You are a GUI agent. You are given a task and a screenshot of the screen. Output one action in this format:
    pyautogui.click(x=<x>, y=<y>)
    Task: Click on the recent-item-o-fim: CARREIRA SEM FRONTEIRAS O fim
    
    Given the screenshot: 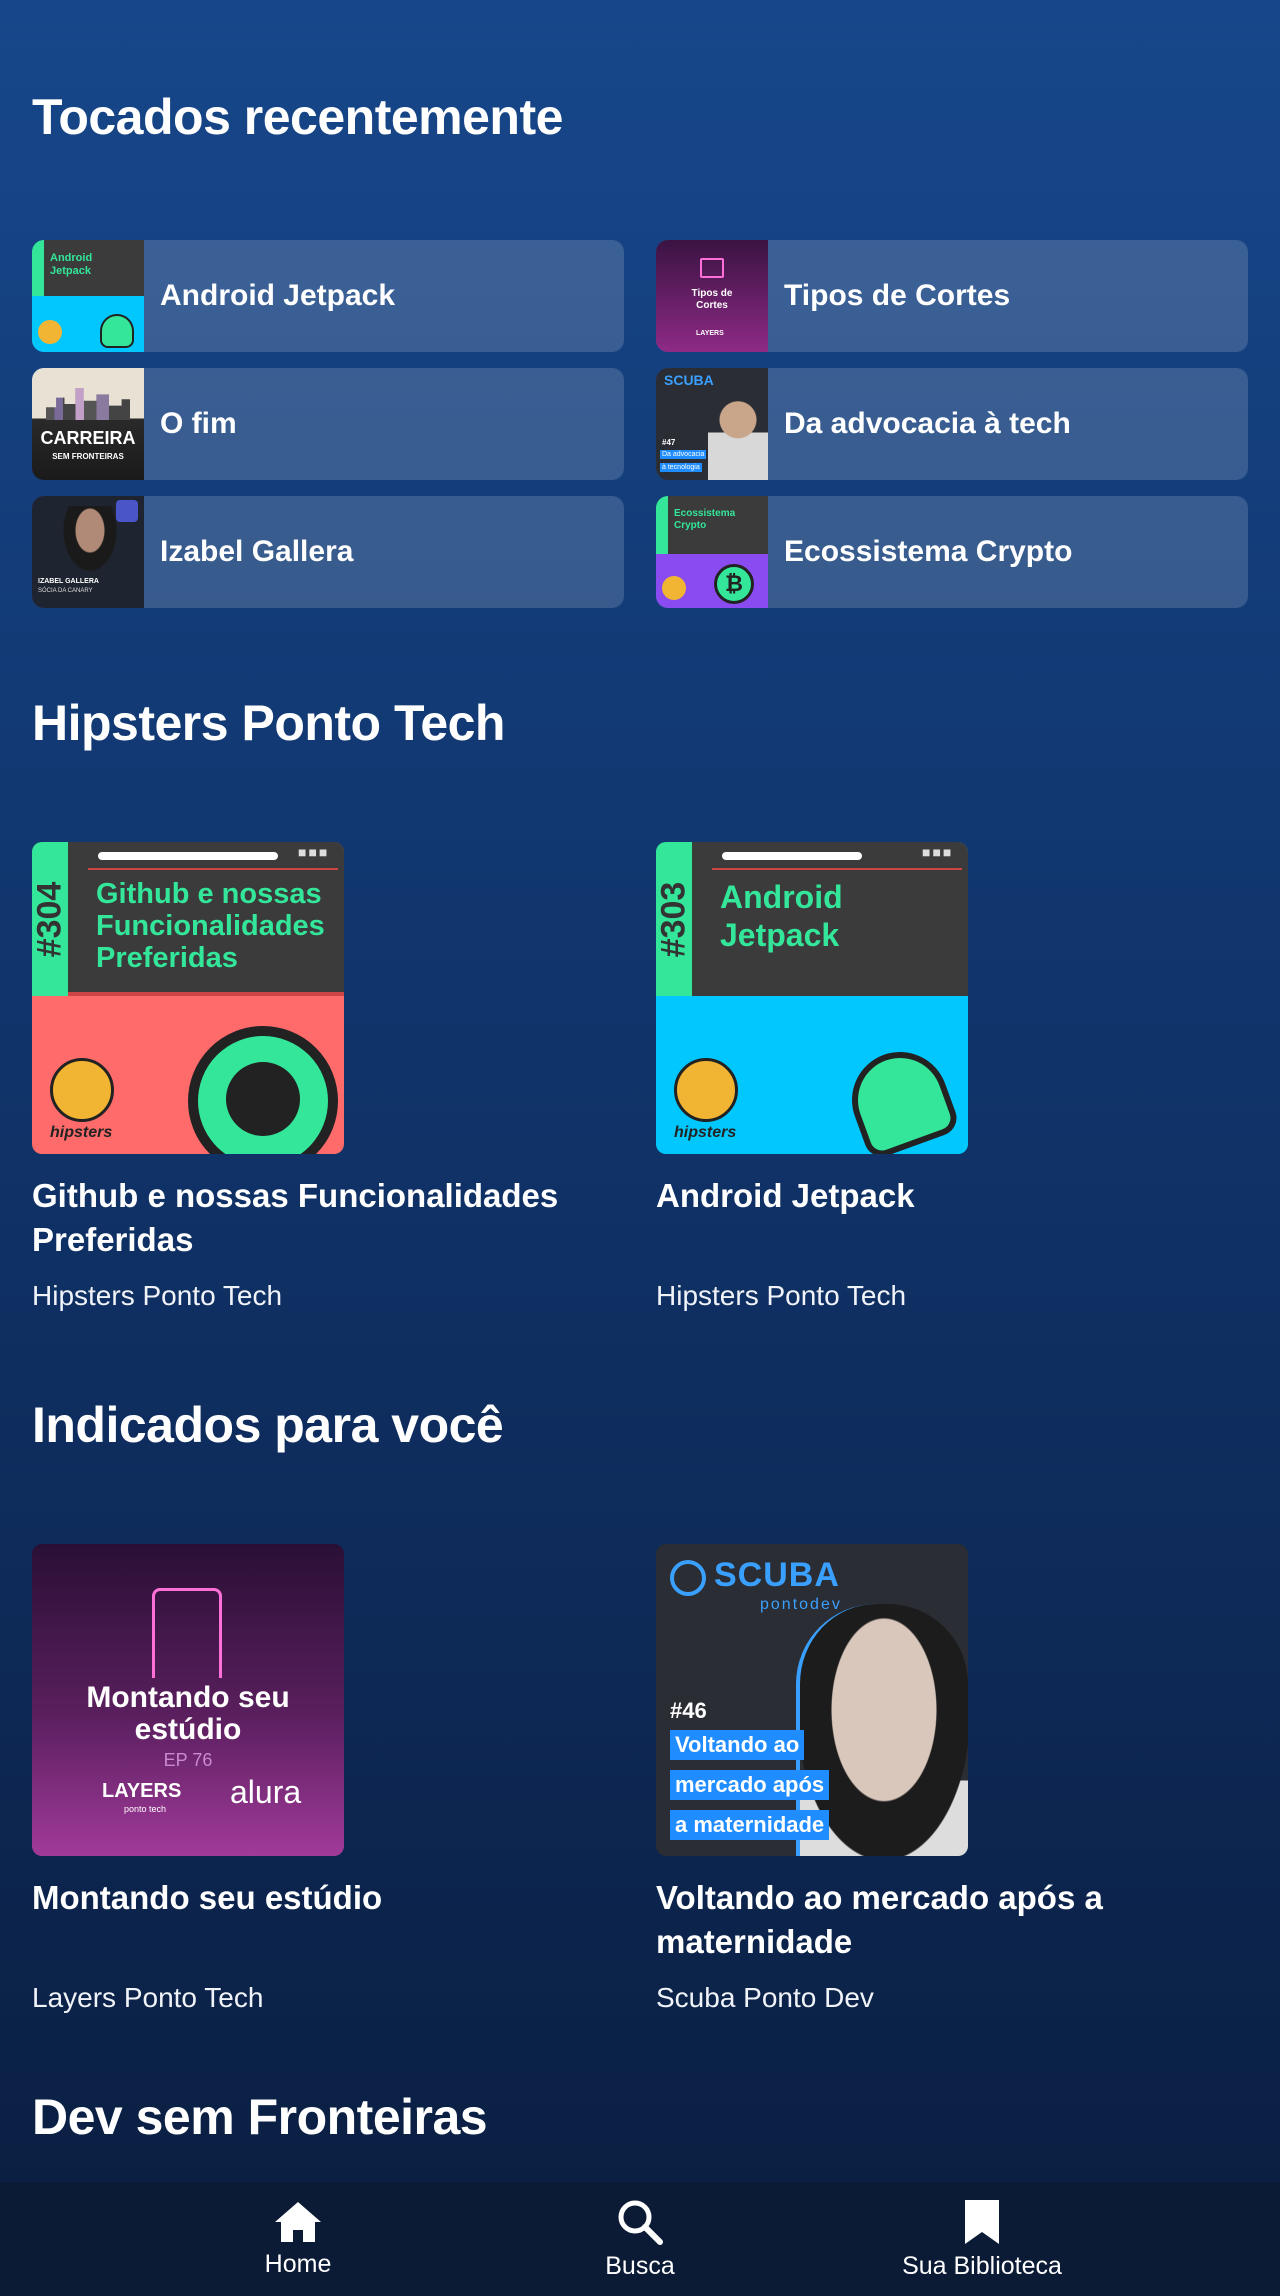 What is the action you would take?
    pyautogui.click(x=328, y=424)
    